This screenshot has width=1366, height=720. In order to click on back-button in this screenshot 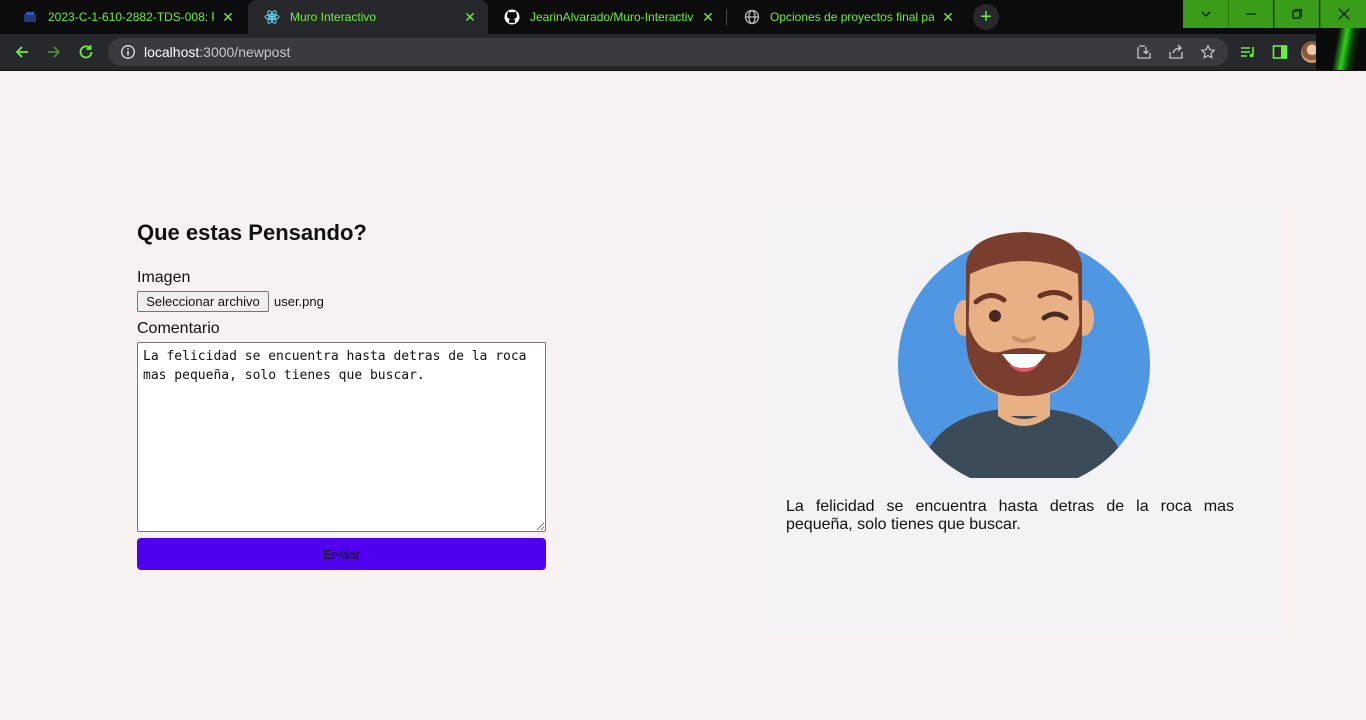, I will do `click(22, 52)`.